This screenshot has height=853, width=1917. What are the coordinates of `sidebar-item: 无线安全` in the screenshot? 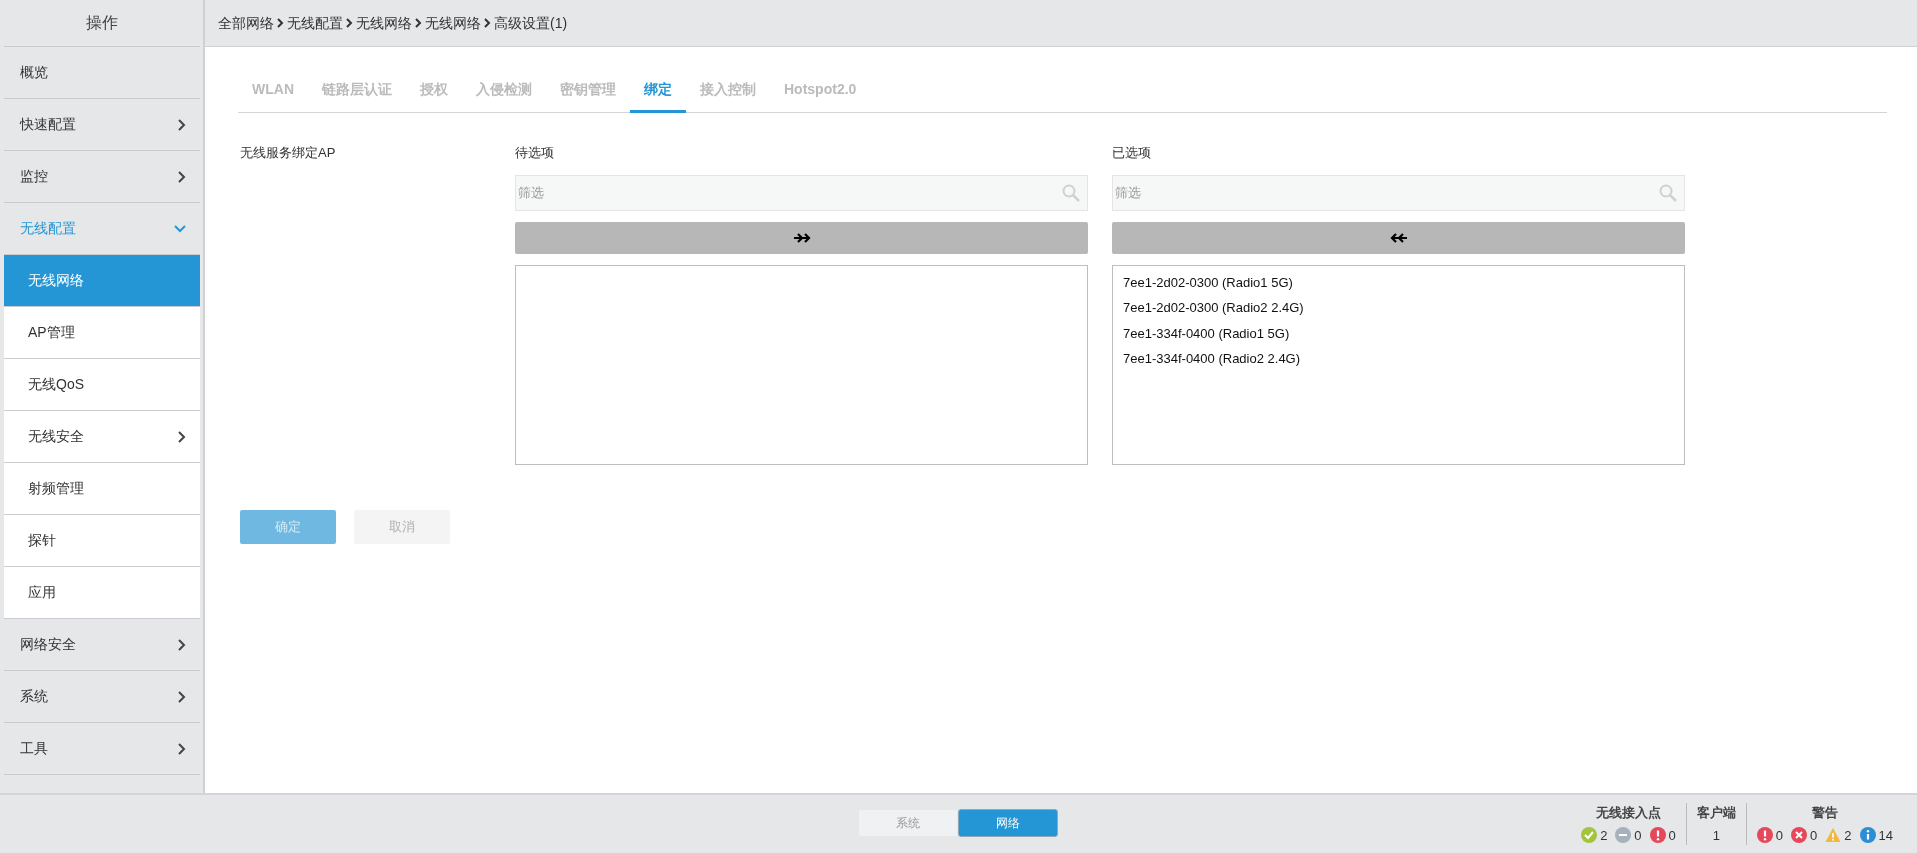 It's located at (102, 437).